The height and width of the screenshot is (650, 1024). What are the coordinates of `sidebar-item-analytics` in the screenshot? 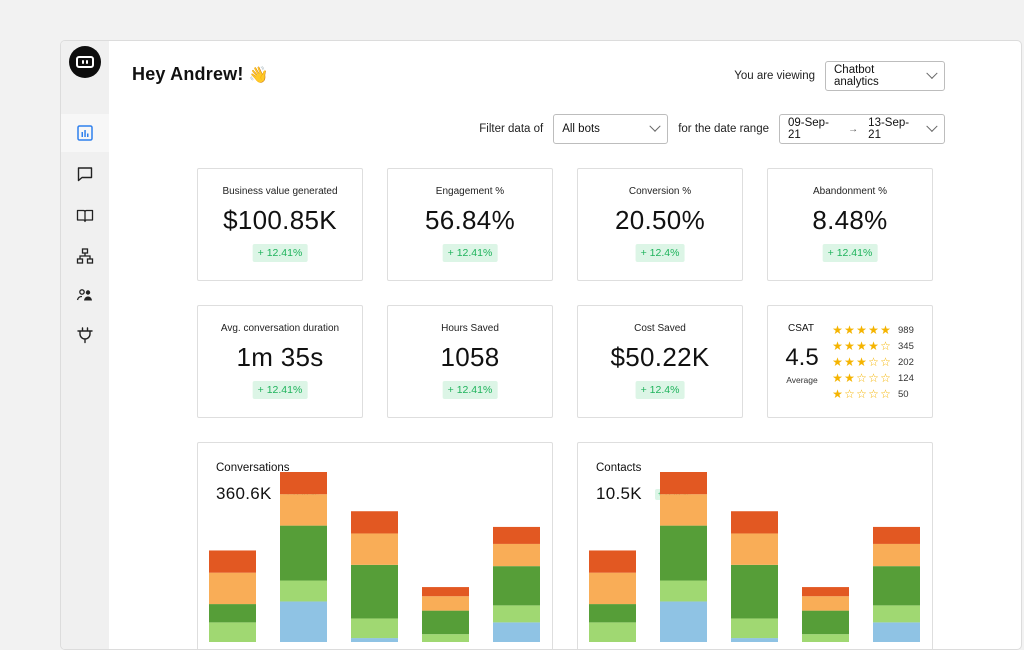 It's located at (85, 133).